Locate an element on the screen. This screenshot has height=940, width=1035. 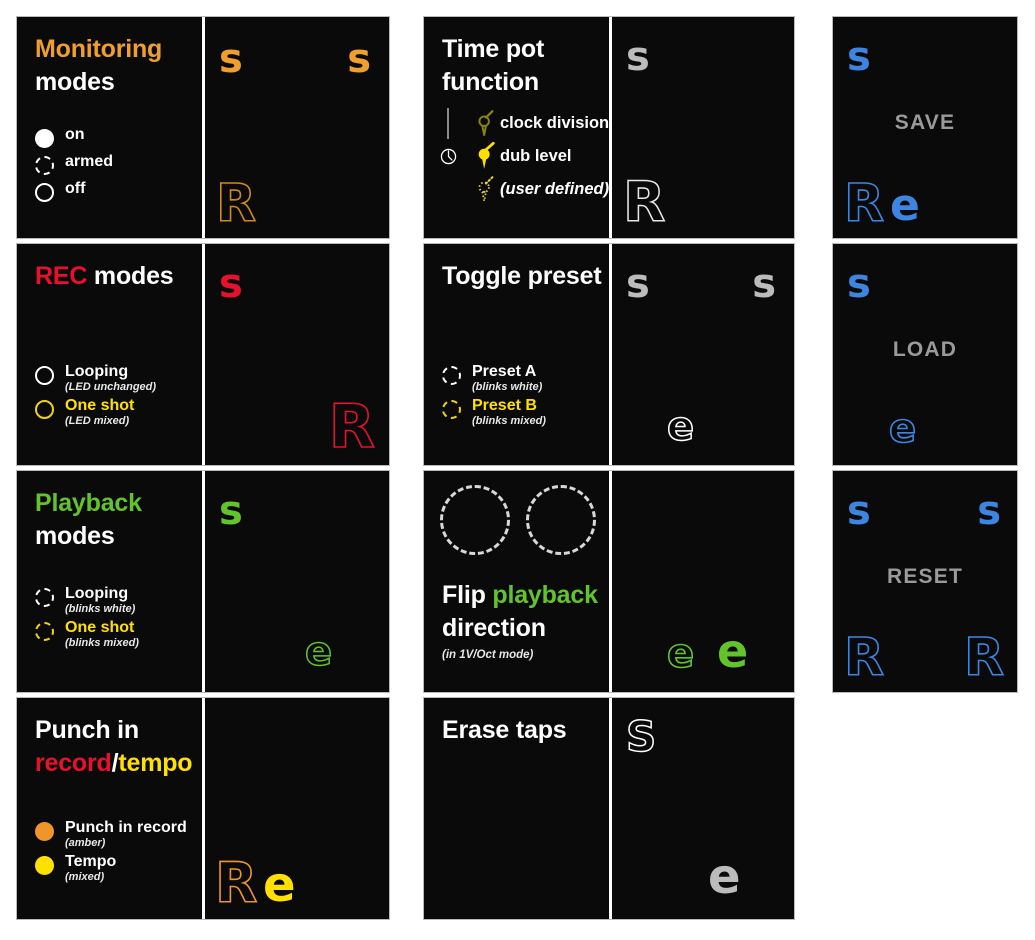
pot-row: dub level is located at coordinates (524, 156).